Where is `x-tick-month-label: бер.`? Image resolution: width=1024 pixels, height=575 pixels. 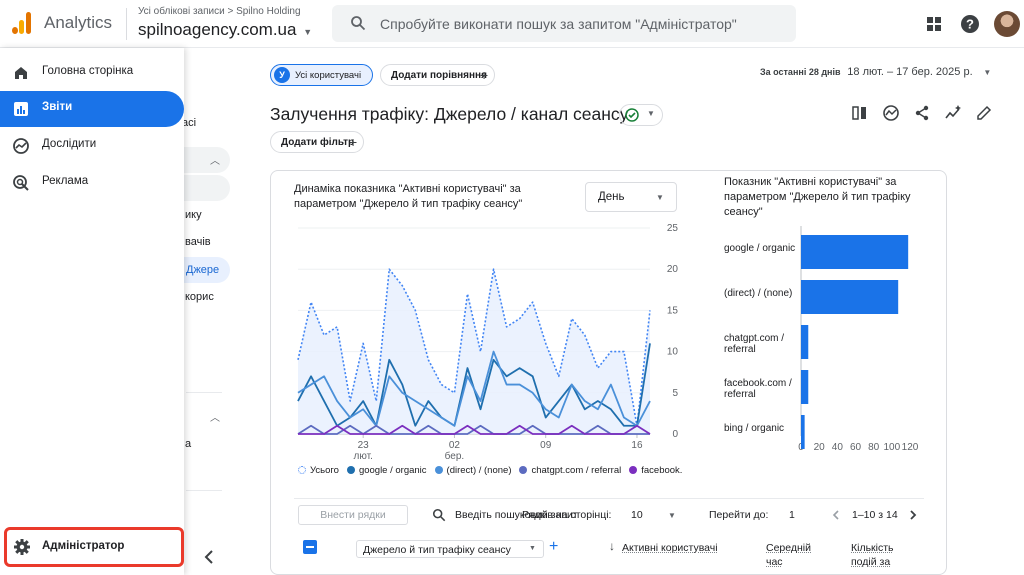
x-tick-month-label: бер. is located at coordinates (455, 456).